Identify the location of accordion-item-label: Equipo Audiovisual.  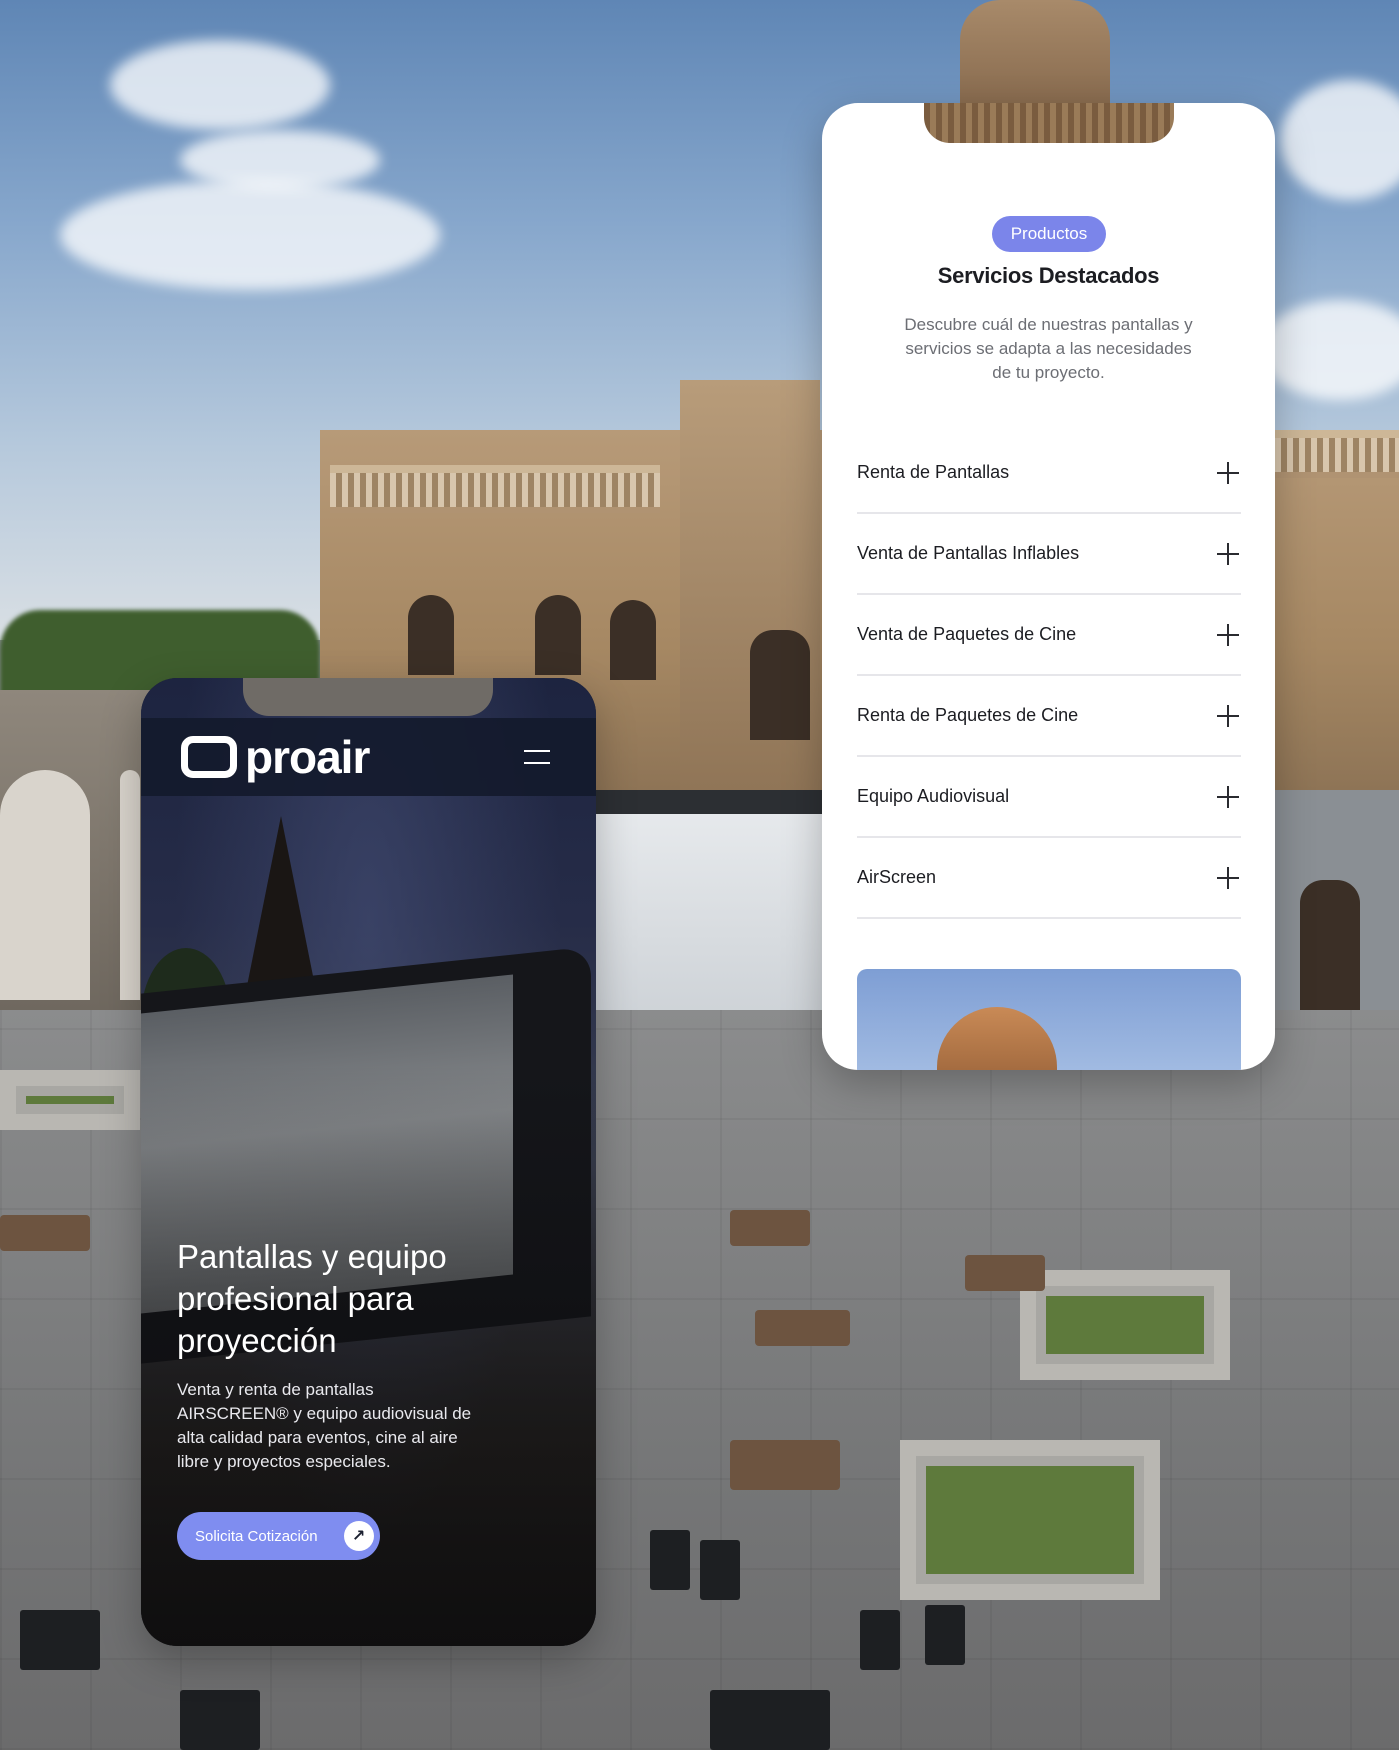
(933, 796).